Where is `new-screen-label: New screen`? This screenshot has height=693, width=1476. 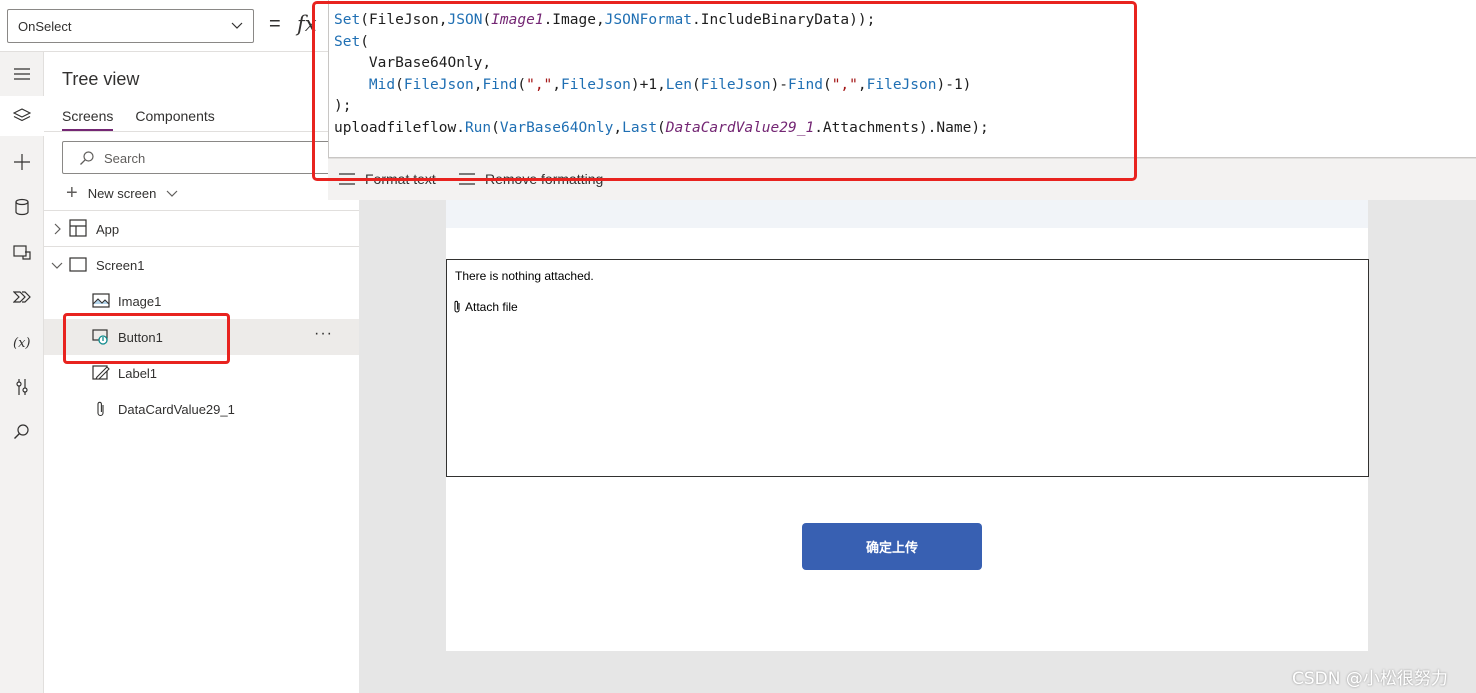
new-screen-label: New screen is located at coordinates (122, 193).